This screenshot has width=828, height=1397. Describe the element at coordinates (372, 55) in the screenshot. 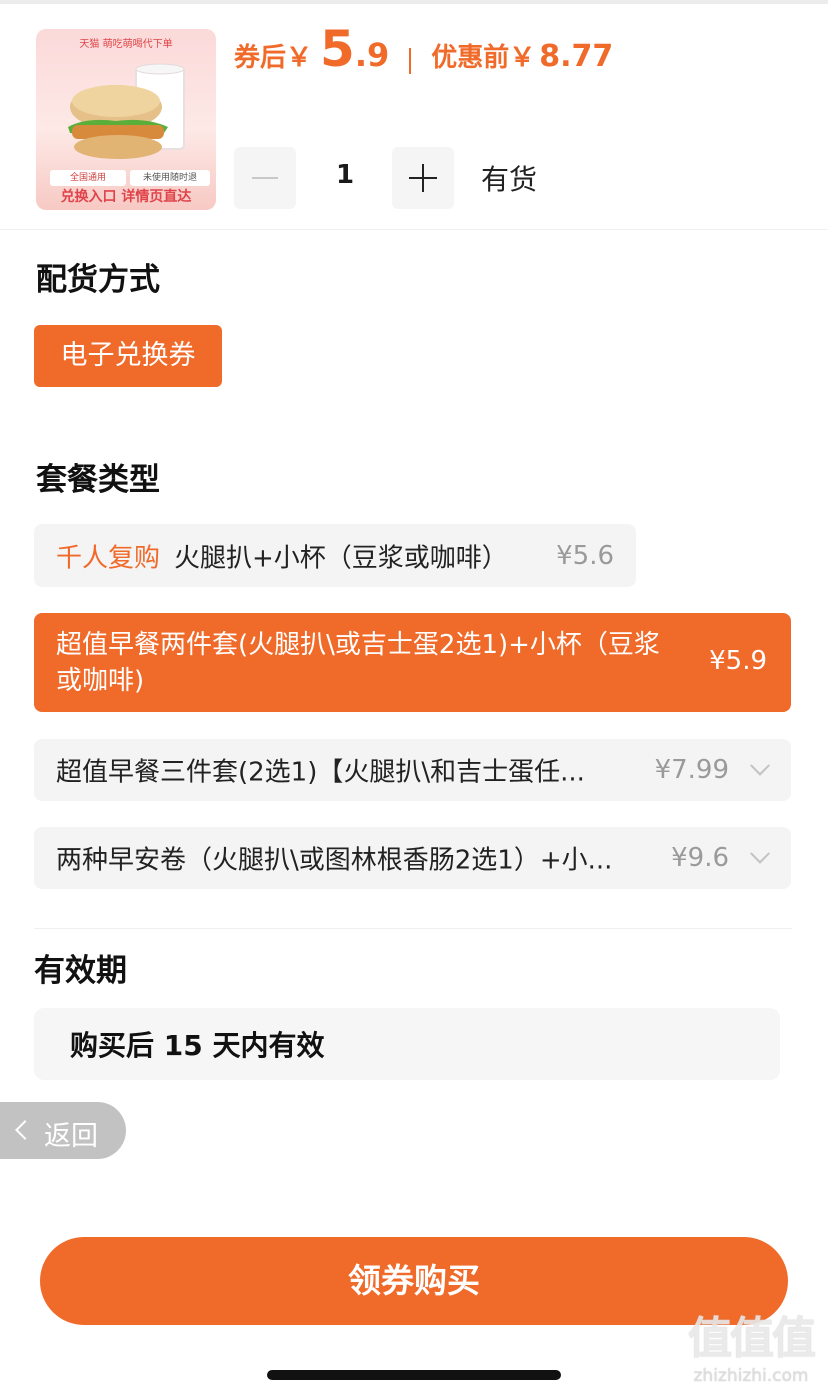

I see `after-coupon-price-dec: .9` at that location.